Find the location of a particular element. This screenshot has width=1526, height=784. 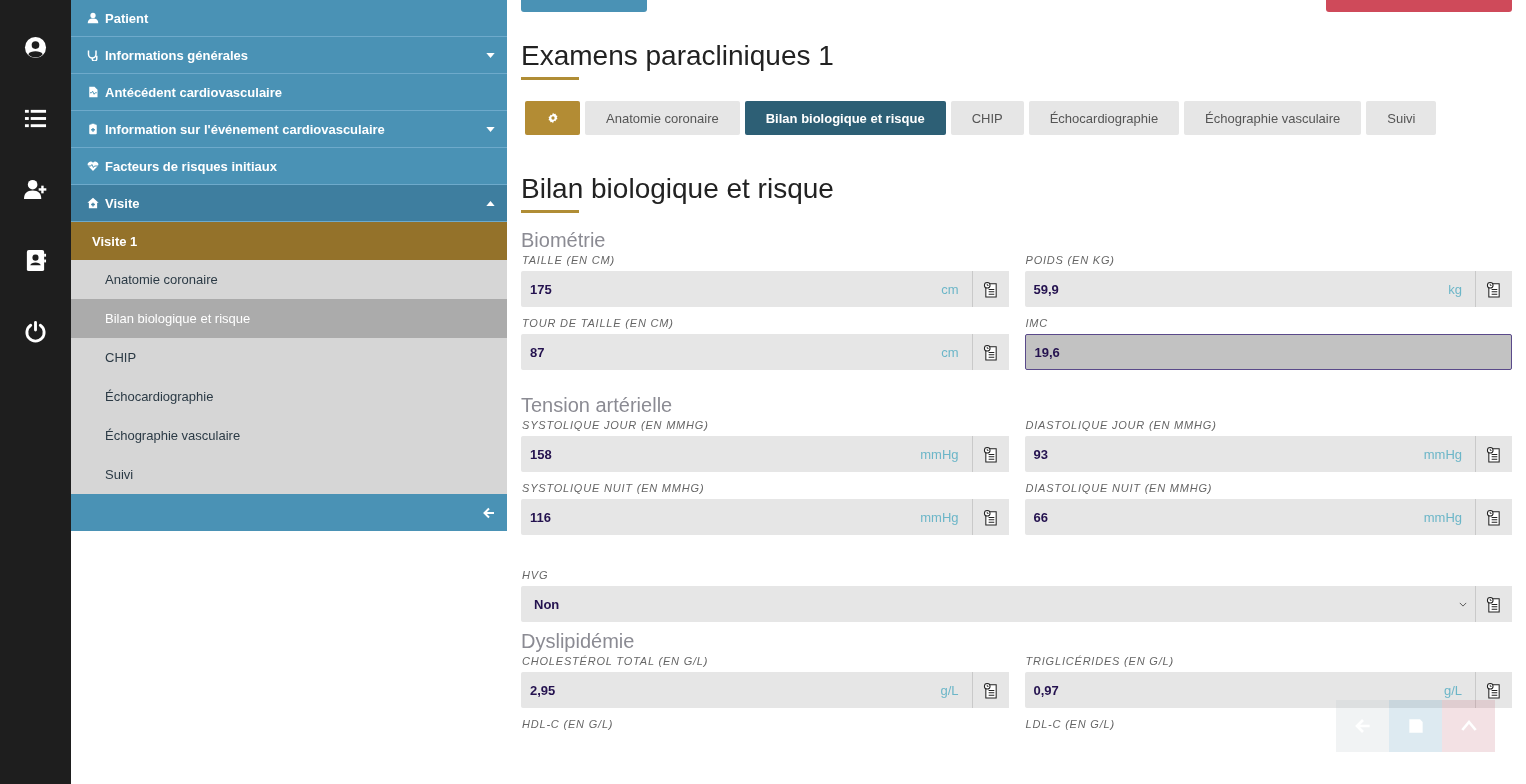

field-label: HVG is located at coordinates (535, 575).